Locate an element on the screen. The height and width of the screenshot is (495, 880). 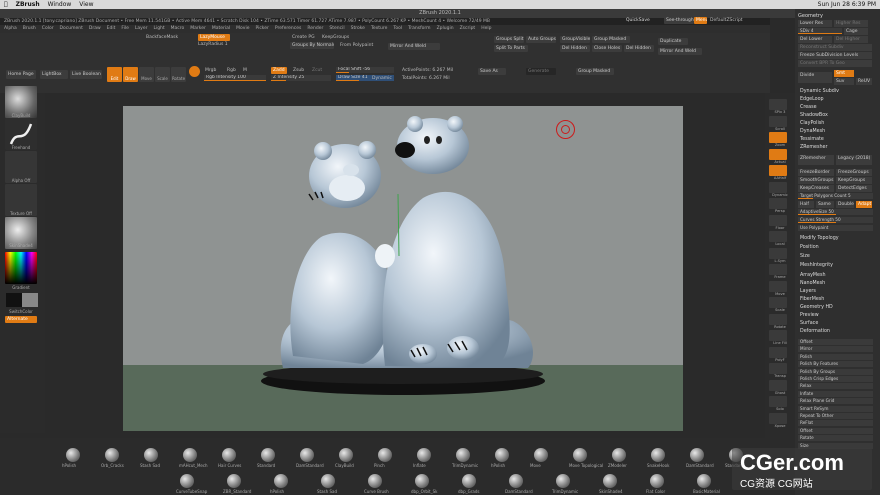
right-shelf-scale-button is located at coordinates (778, 302).